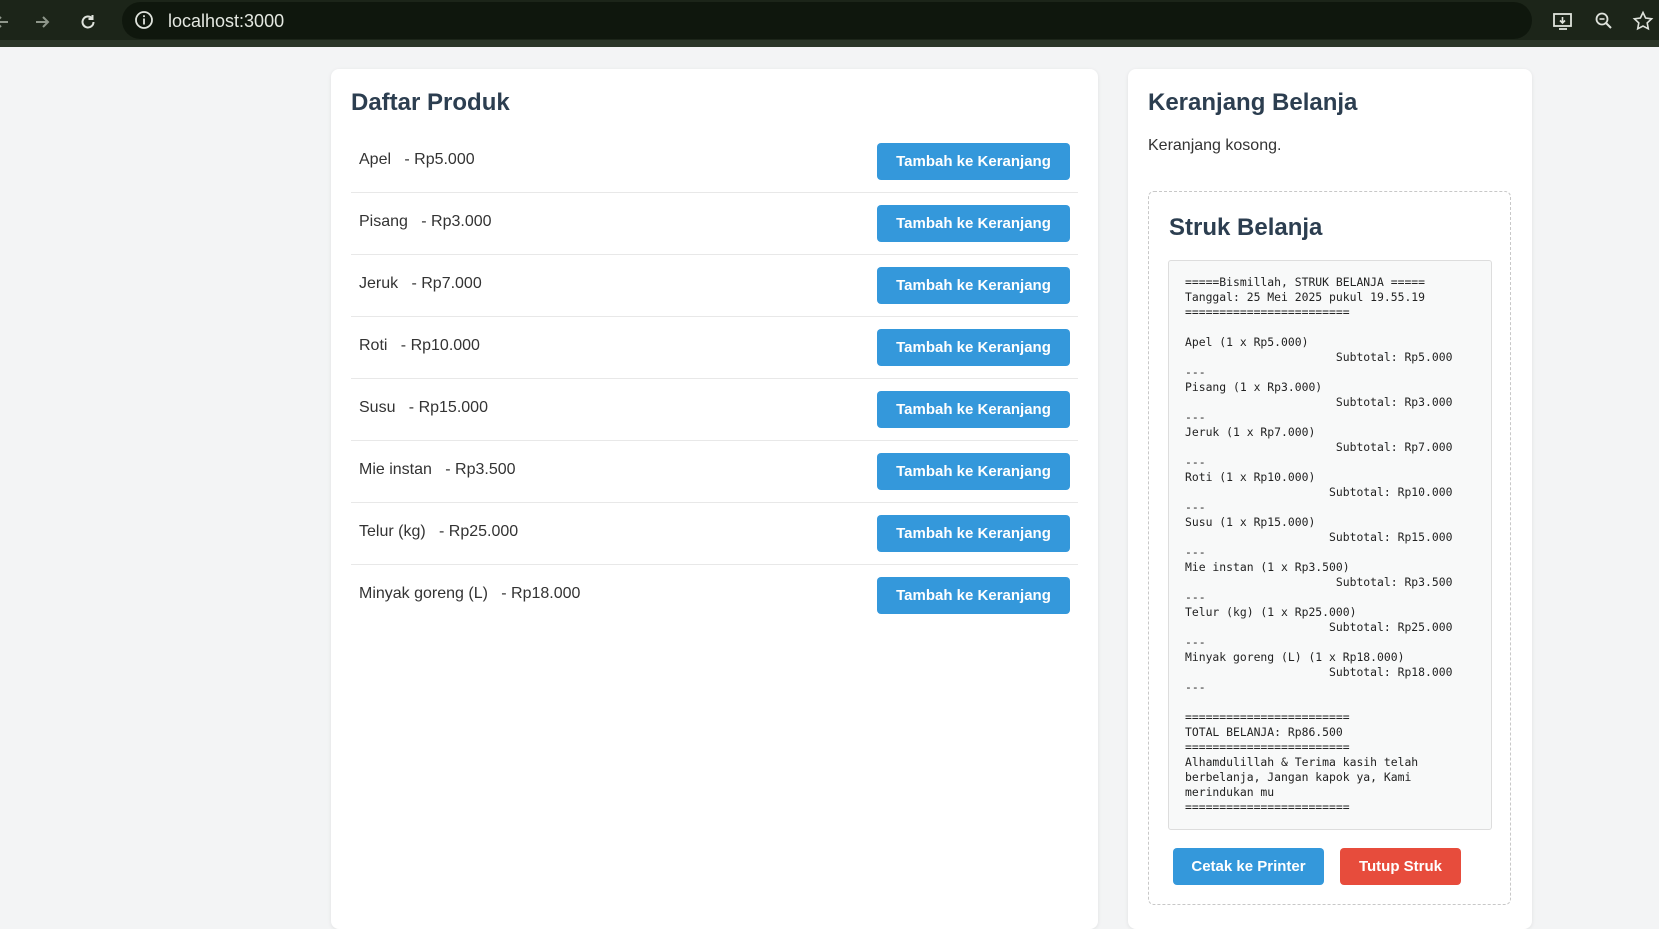 The height and width of the screenshot is (929, 1659). What do you see at coordinates (1215, 145) in the screenshot?
I see `cart-empty-message: Keranjang kosong.` at bounding box center [1215, 145].